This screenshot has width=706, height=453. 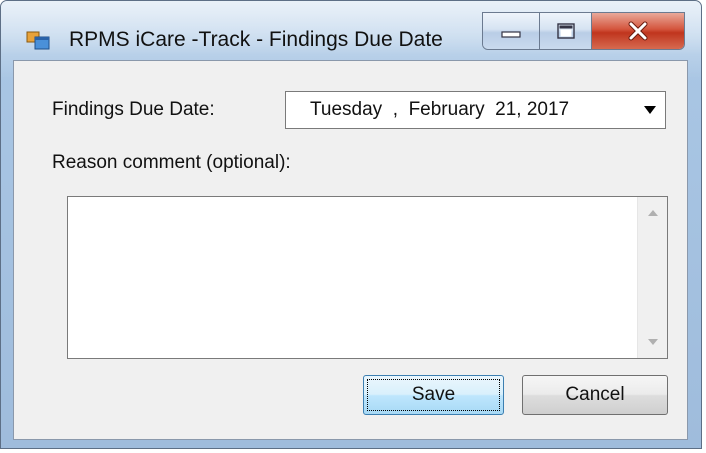 I want to click on scroll-down-arrow-icon, so click(x=653, y=342).